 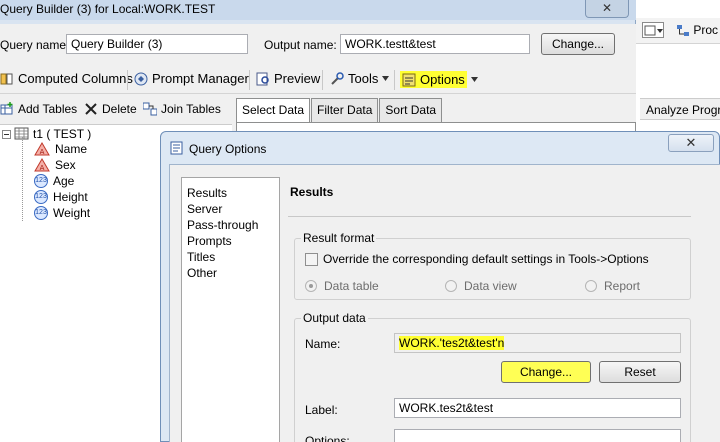 What do you see at coordinates (6, 108) in the screenshot?
I see `add-table-icon` at bounding box center [6, 108].